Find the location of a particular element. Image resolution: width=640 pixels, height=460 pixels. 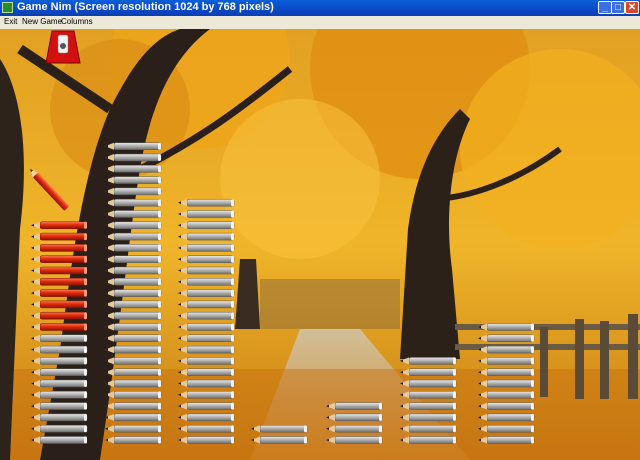

decorations is located at coordinates (54, 120).